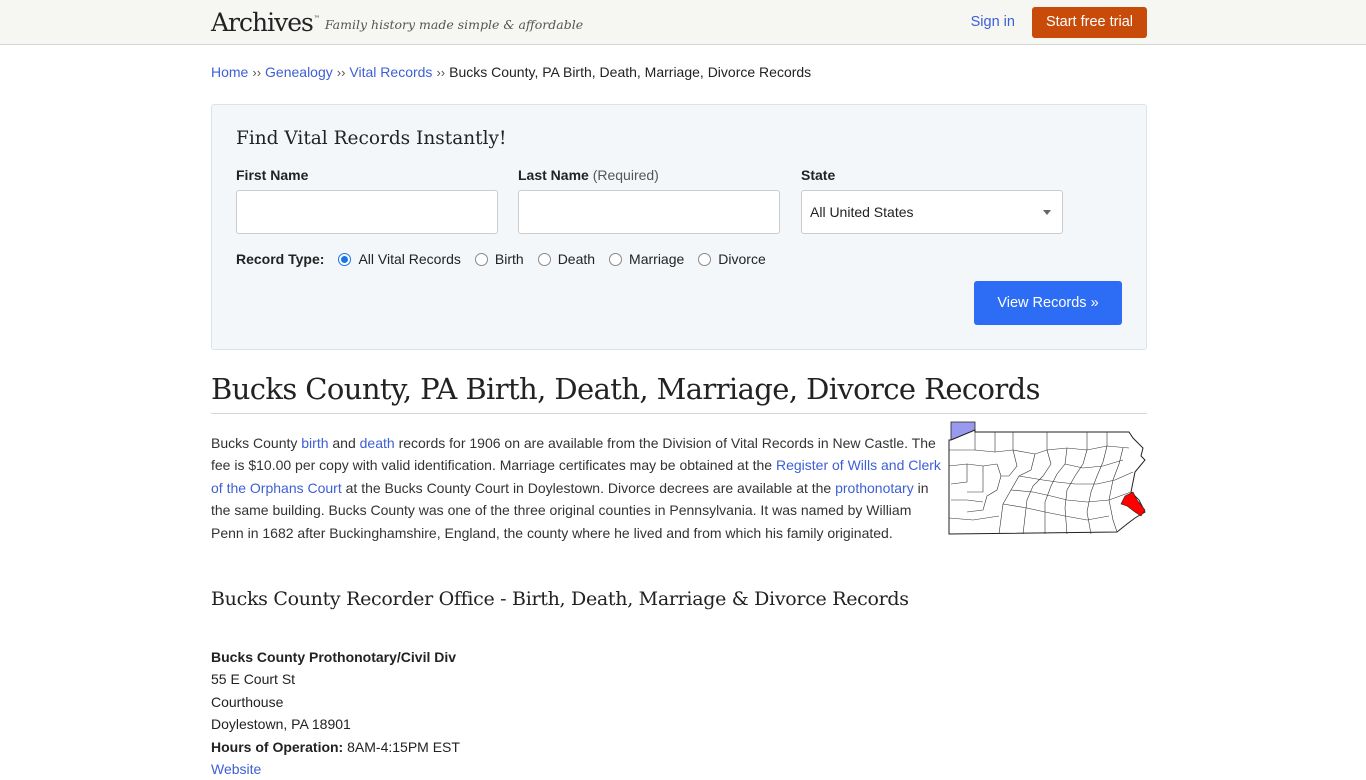 The width and height of the screenshot is (1366, 780). I want to click on first-name-field-group: First Name, so click(367, 200).